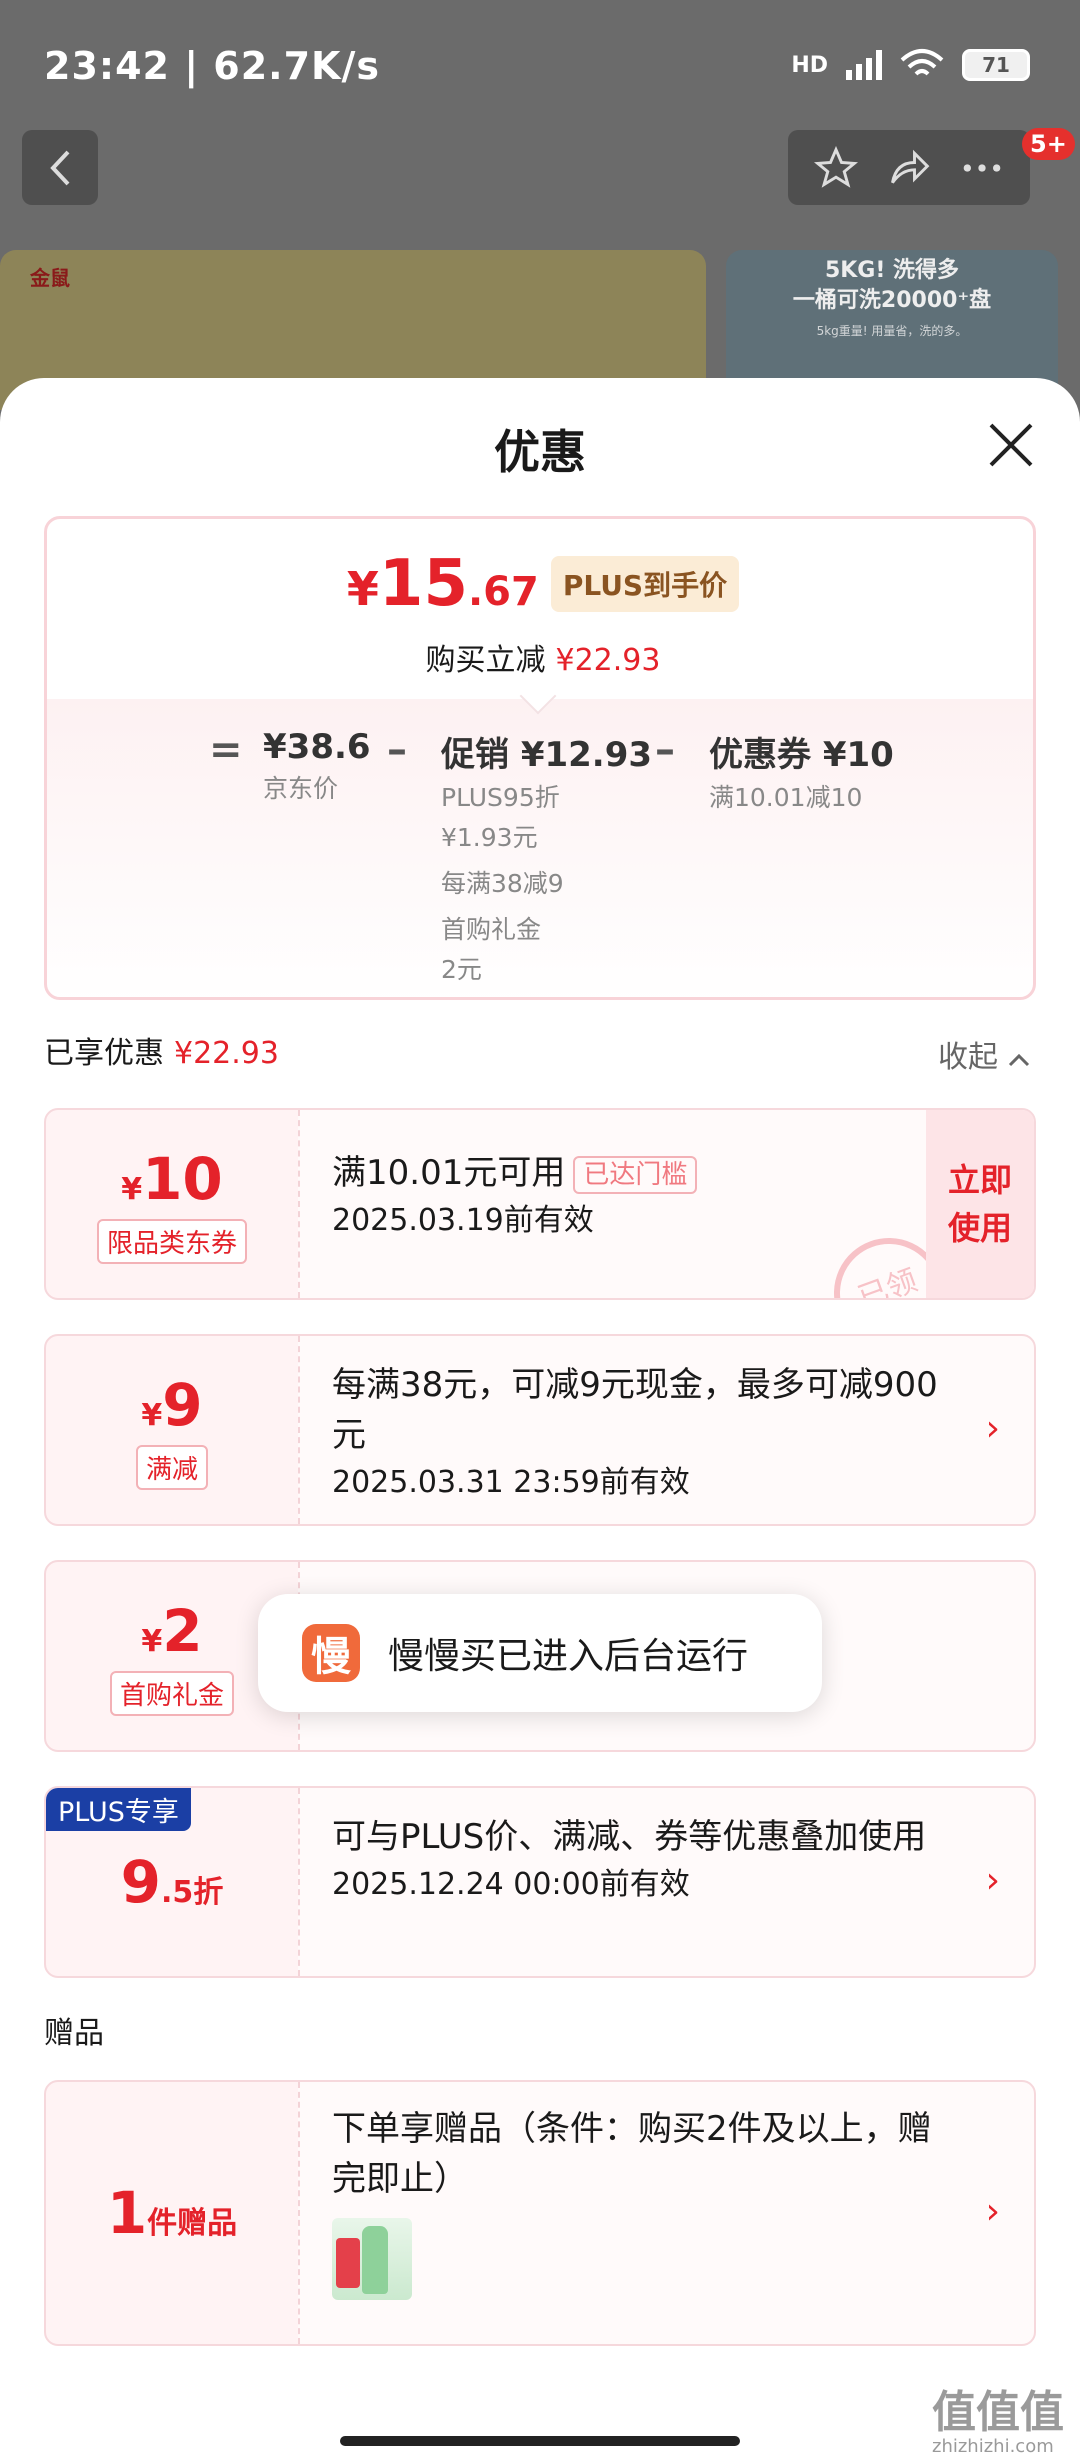 This screenshot has height=2460, width=1080. I want to click on toast: 慢 慢慢买已进入后台运行, so click(540, 1653).